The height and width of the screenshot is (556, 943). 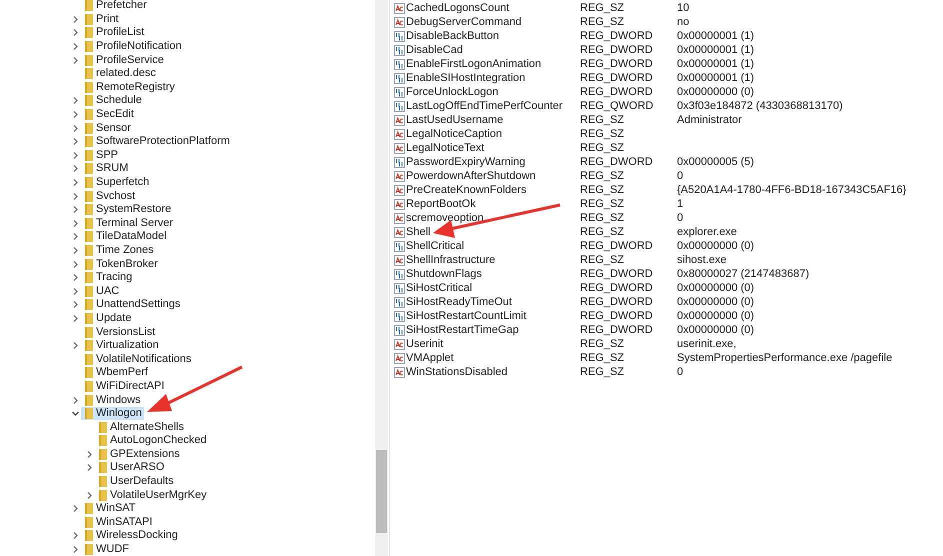 I want to click on value-name: PowerdownAfterShutdown, so click(x=471, y=176).